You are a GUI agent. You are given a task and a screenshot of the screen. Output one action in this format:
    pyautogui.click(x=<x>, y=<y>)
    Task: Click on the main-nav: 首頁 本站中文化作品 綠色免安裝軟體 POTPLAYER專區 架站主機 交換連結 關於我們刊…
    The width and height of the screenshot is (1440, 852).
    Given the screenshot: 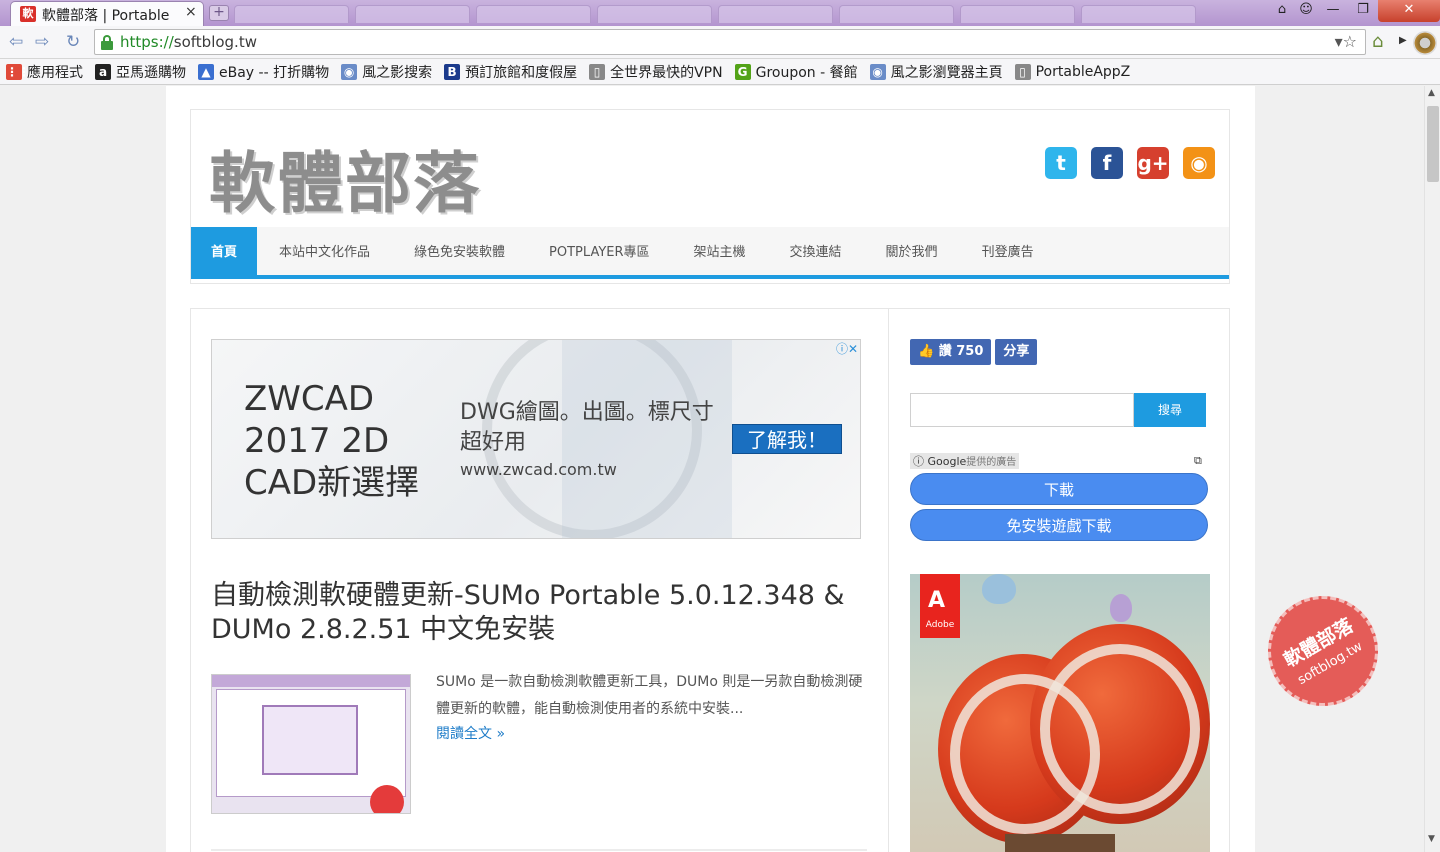 What is the action you would take?
    pyautogui.click(x=710, y=253)
    